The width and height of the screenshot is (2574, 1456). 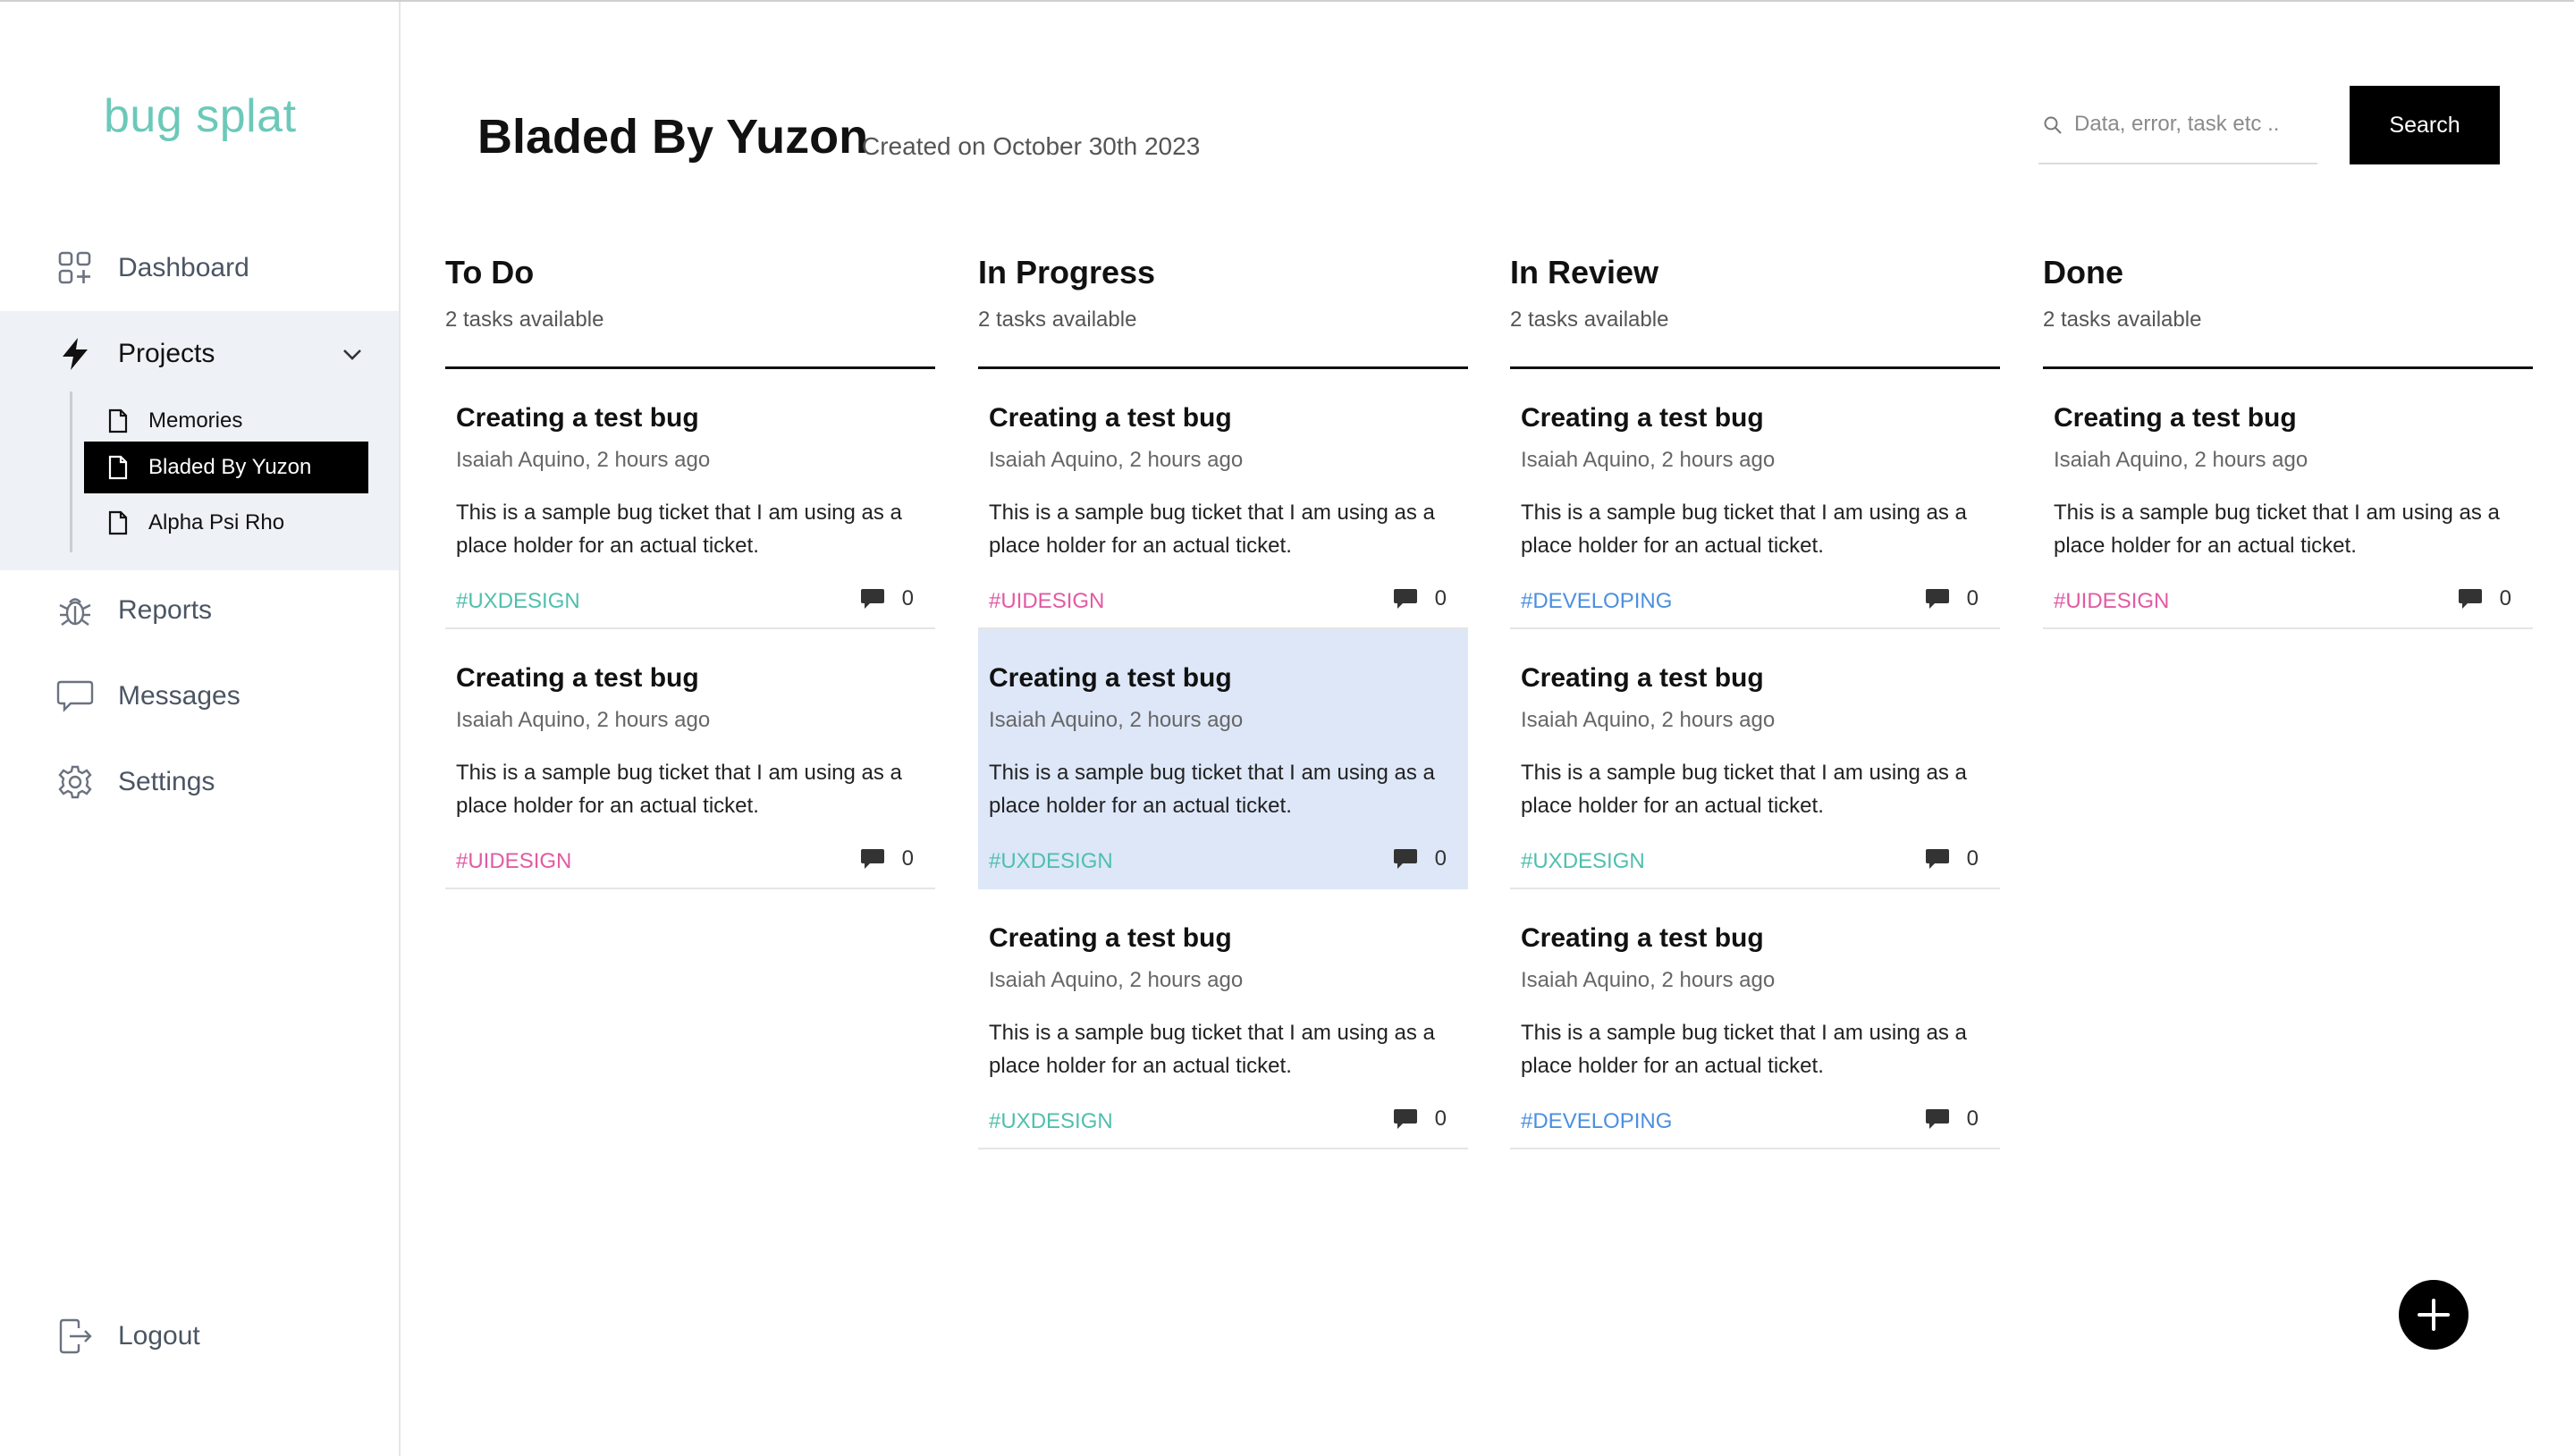 I want to click on sidebar-item-label: Settings, so click(x=167, y=782).